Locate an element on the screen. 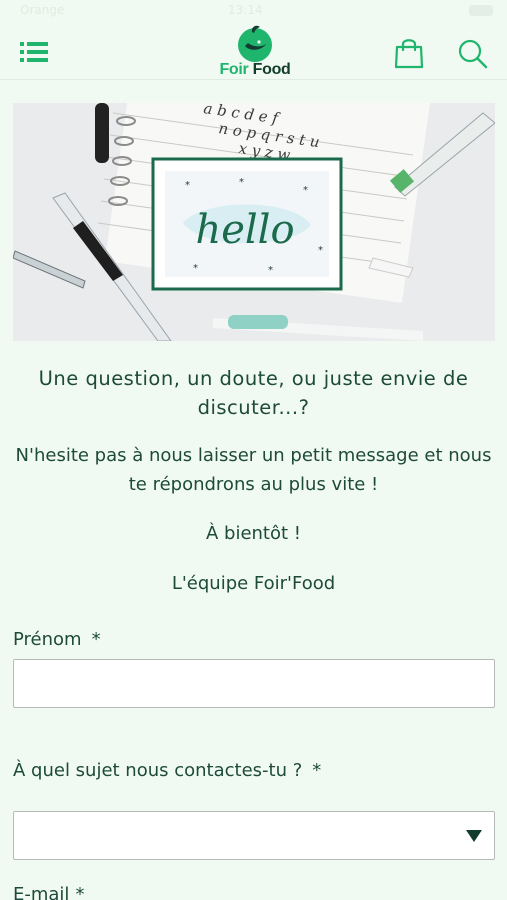 This screenshot has width=507, height=900. app-header: Foir Food is located at coordinates (253, 51).